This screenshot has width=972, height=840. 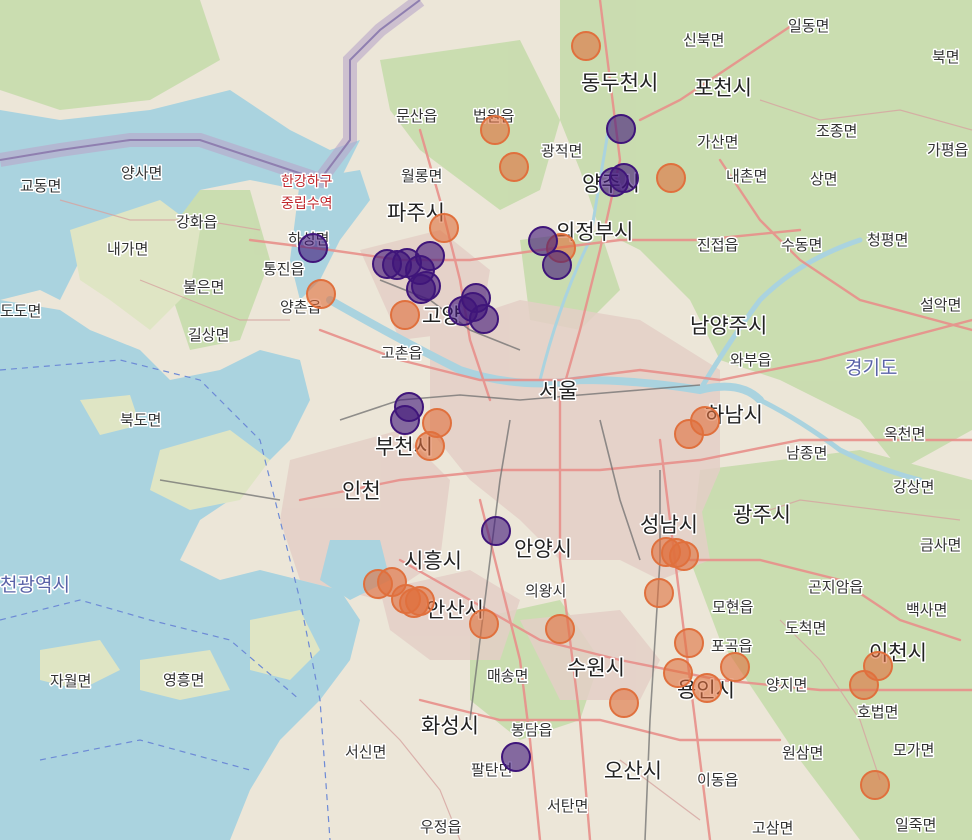 I want to click on label-seotan: 서탄면, so click(x=567, y=806).